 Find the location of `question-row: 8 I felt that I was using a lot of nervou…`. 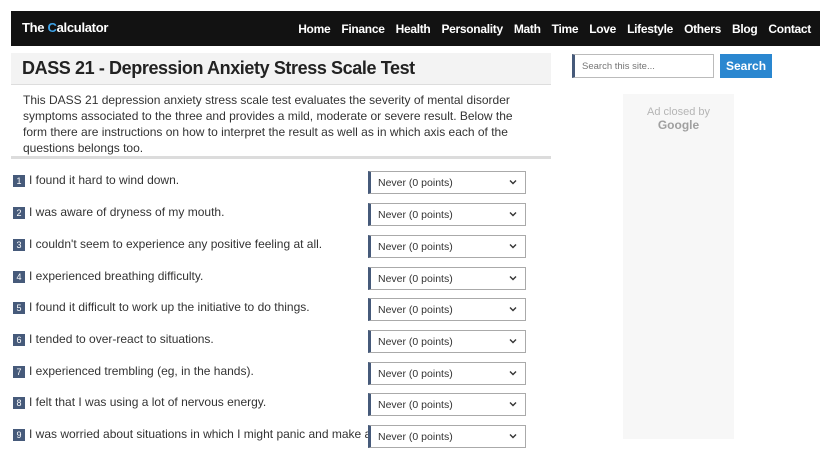

question-row: 8 I felt that I was using a lot of nervou… is located at coordinates (281, 407).